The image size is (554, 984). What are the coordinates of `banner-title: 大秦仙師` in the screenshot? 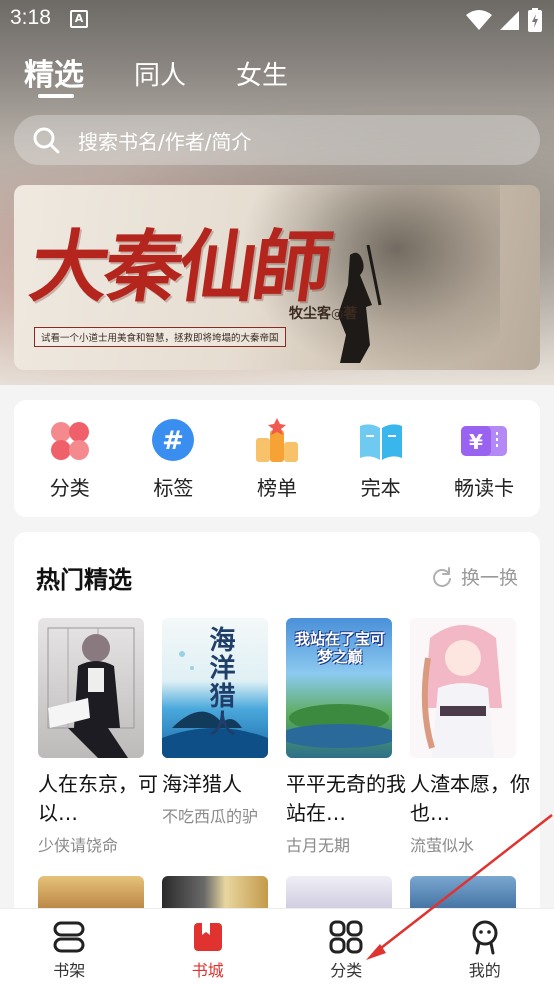 It's located at (179, 267).